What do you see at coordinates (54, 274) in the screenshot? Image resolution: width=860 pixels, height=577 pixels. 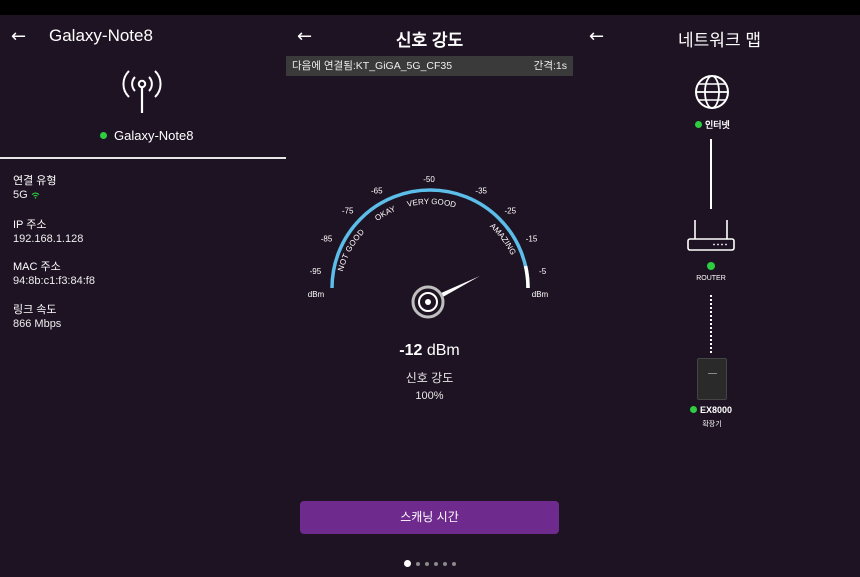 I see `mac-address-info: MAC 주소 94:8b:c1:f3:84:f8` at bounding box center [54, 274].